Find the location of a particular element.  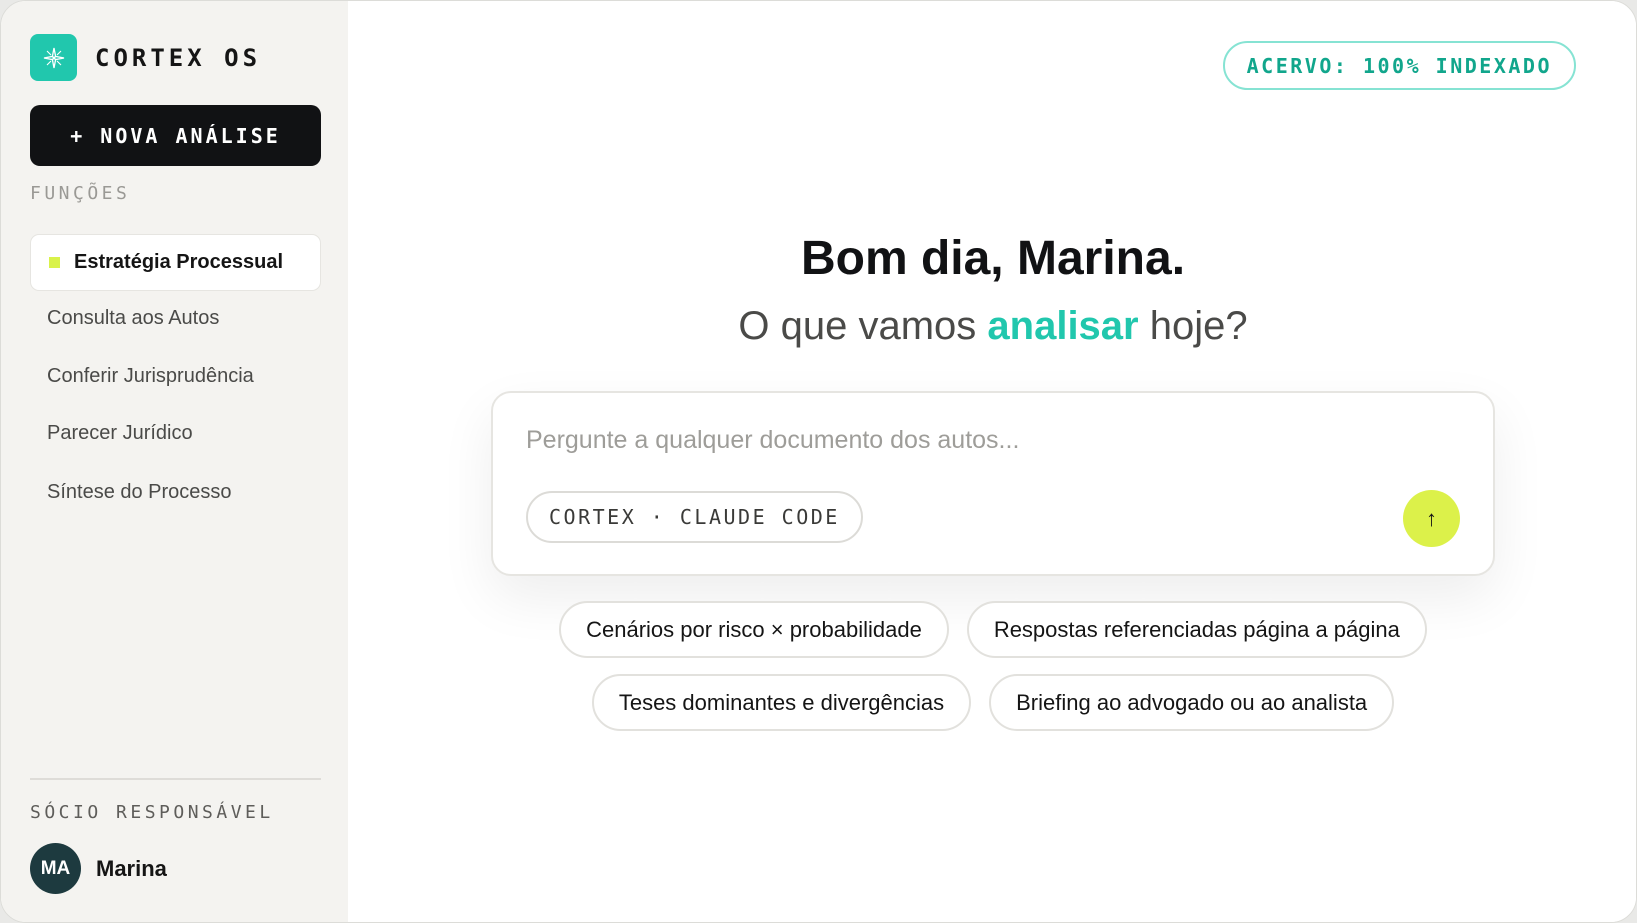

subtitle-start: O que vamos is located at coordinates (863, 326).